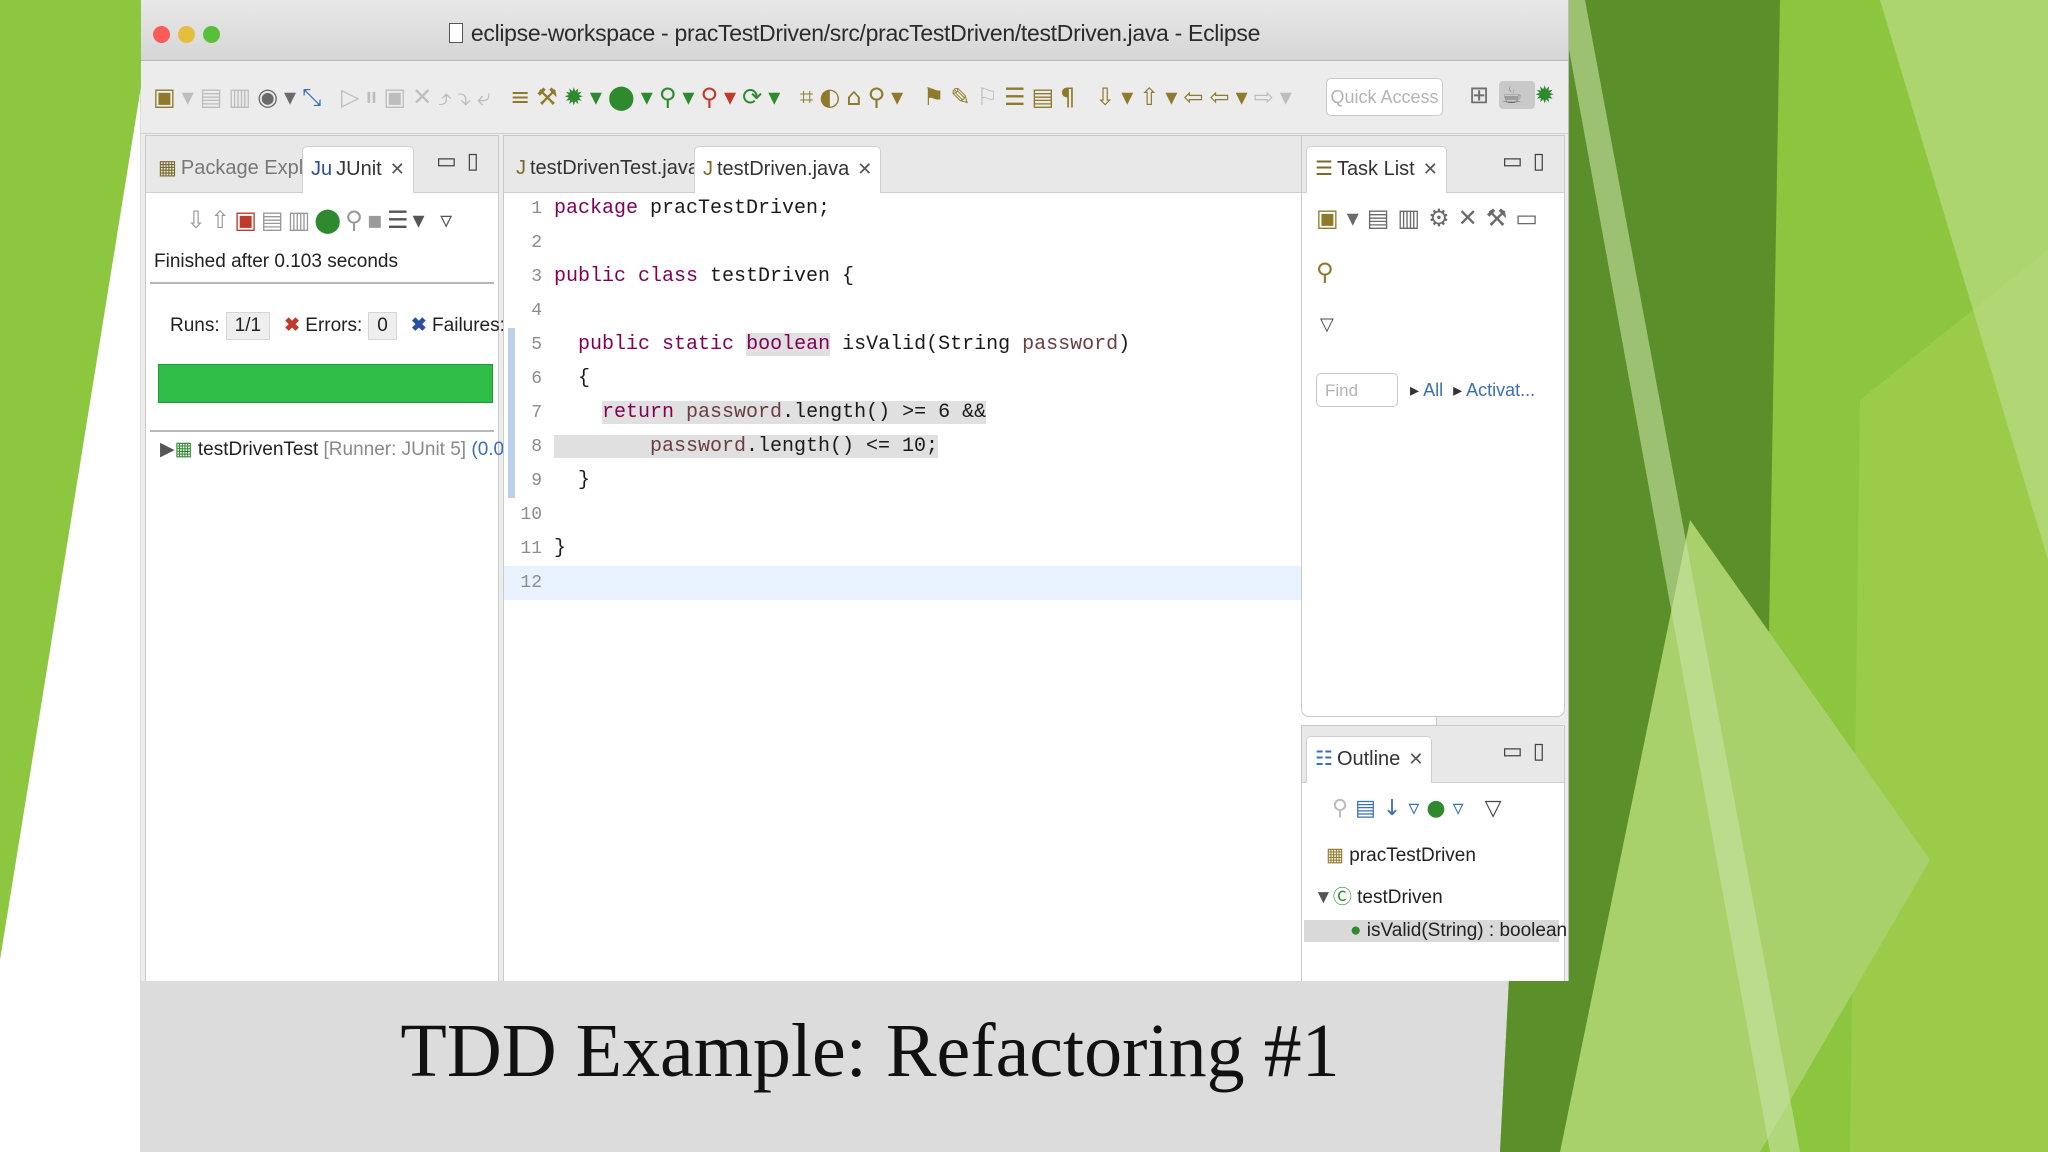  I want to click on collapse-arrow-icon: ▼, so click(1323, 897).